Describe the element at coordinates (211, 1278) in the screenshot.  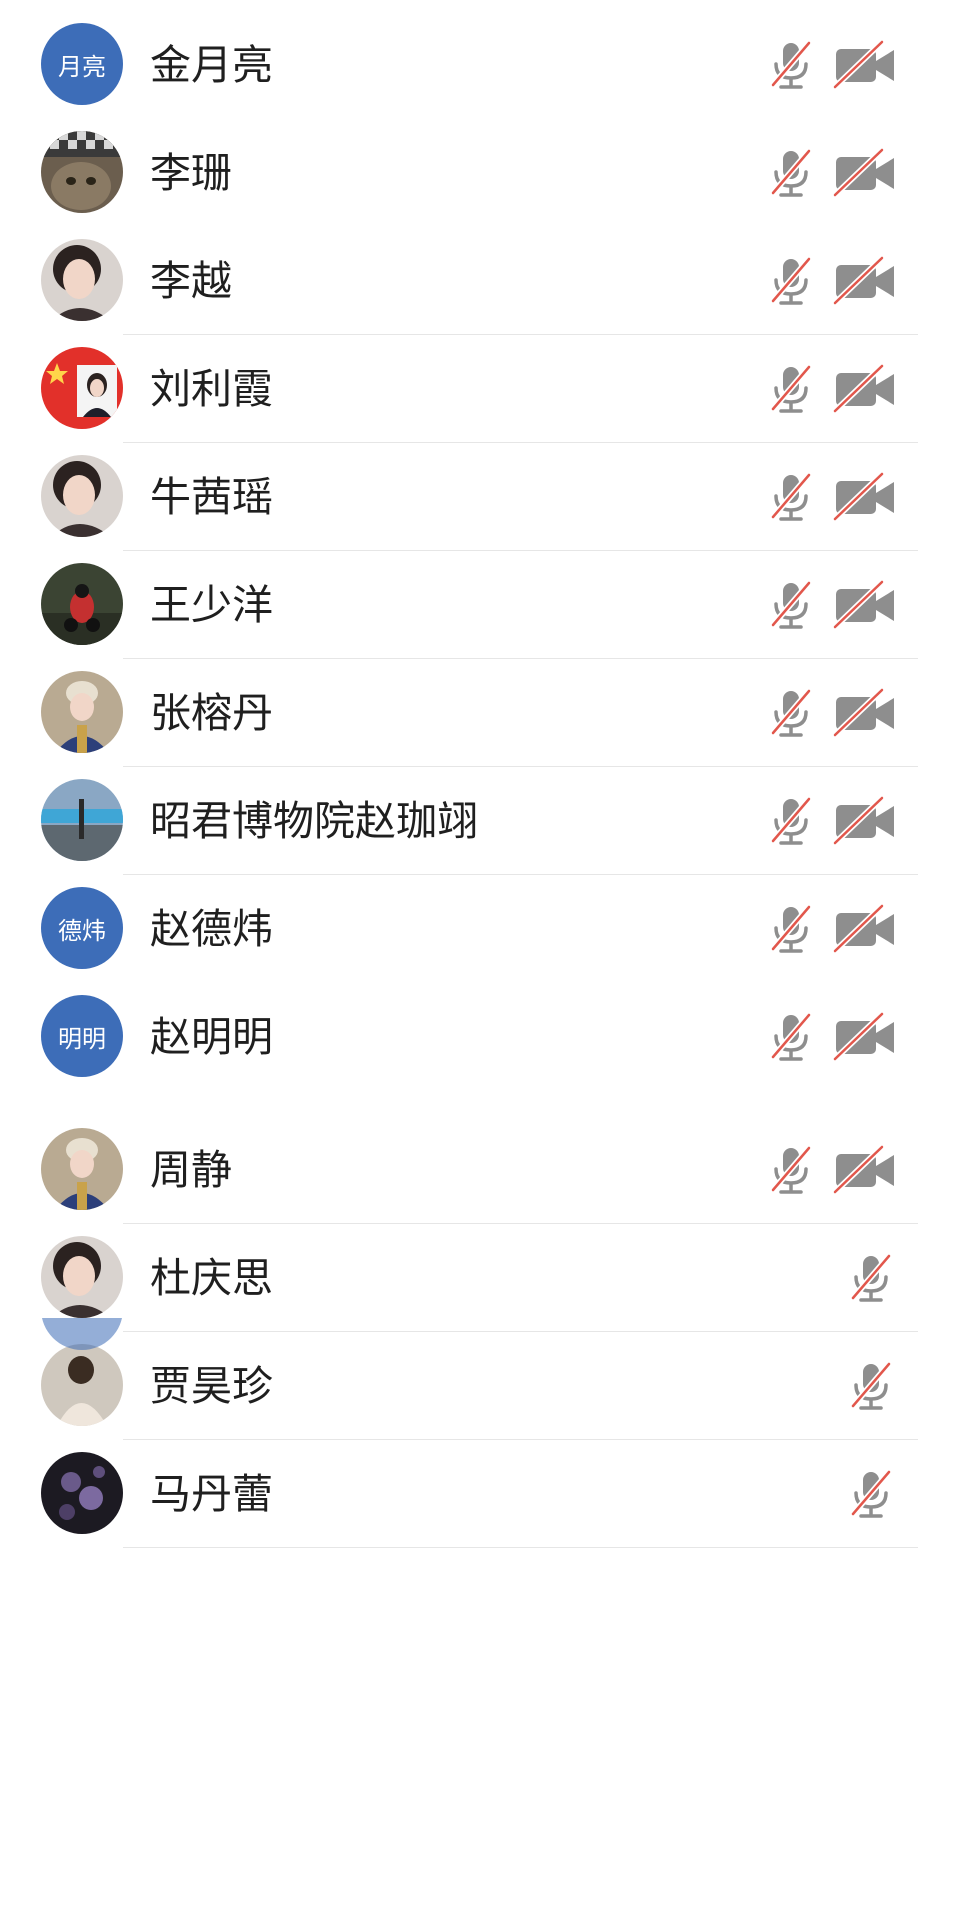
I see `participant-name: 杜庆思` at that location.